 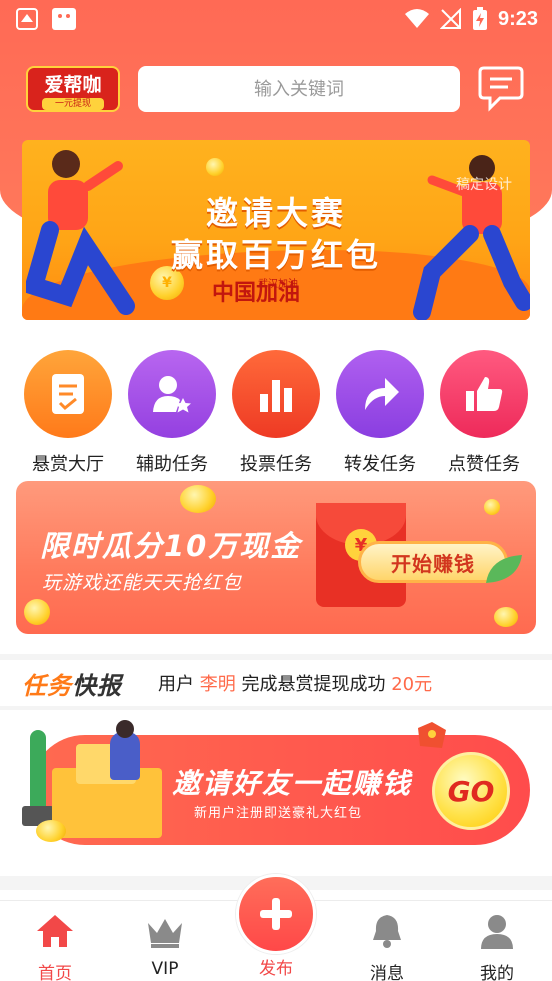 What do you see at coordinates (172, 464) in the screenshot?
I see `category-label: 辅助任务` at bounding box center [172, 464].